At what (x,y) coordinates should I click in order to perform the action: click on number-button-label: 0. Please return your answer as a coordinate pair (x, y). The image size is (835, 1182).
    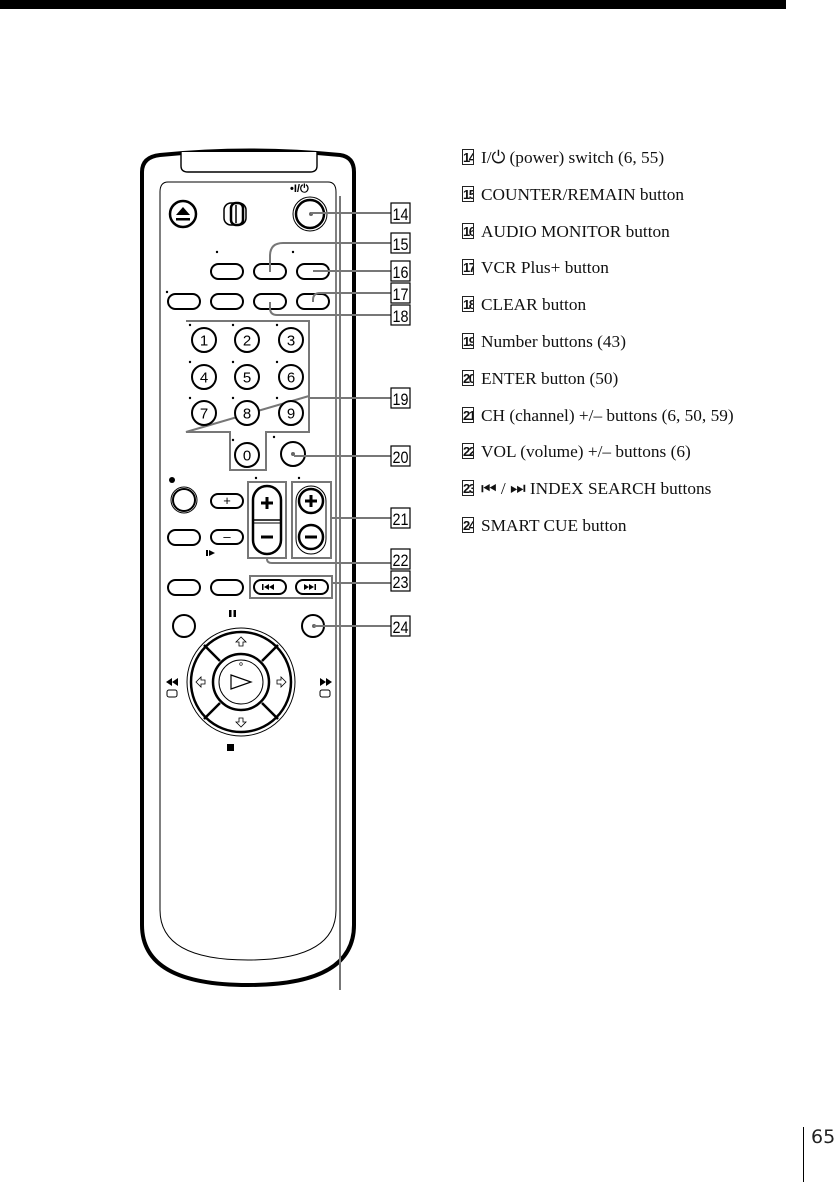
    Looking at the image, I should click on (247, 456).